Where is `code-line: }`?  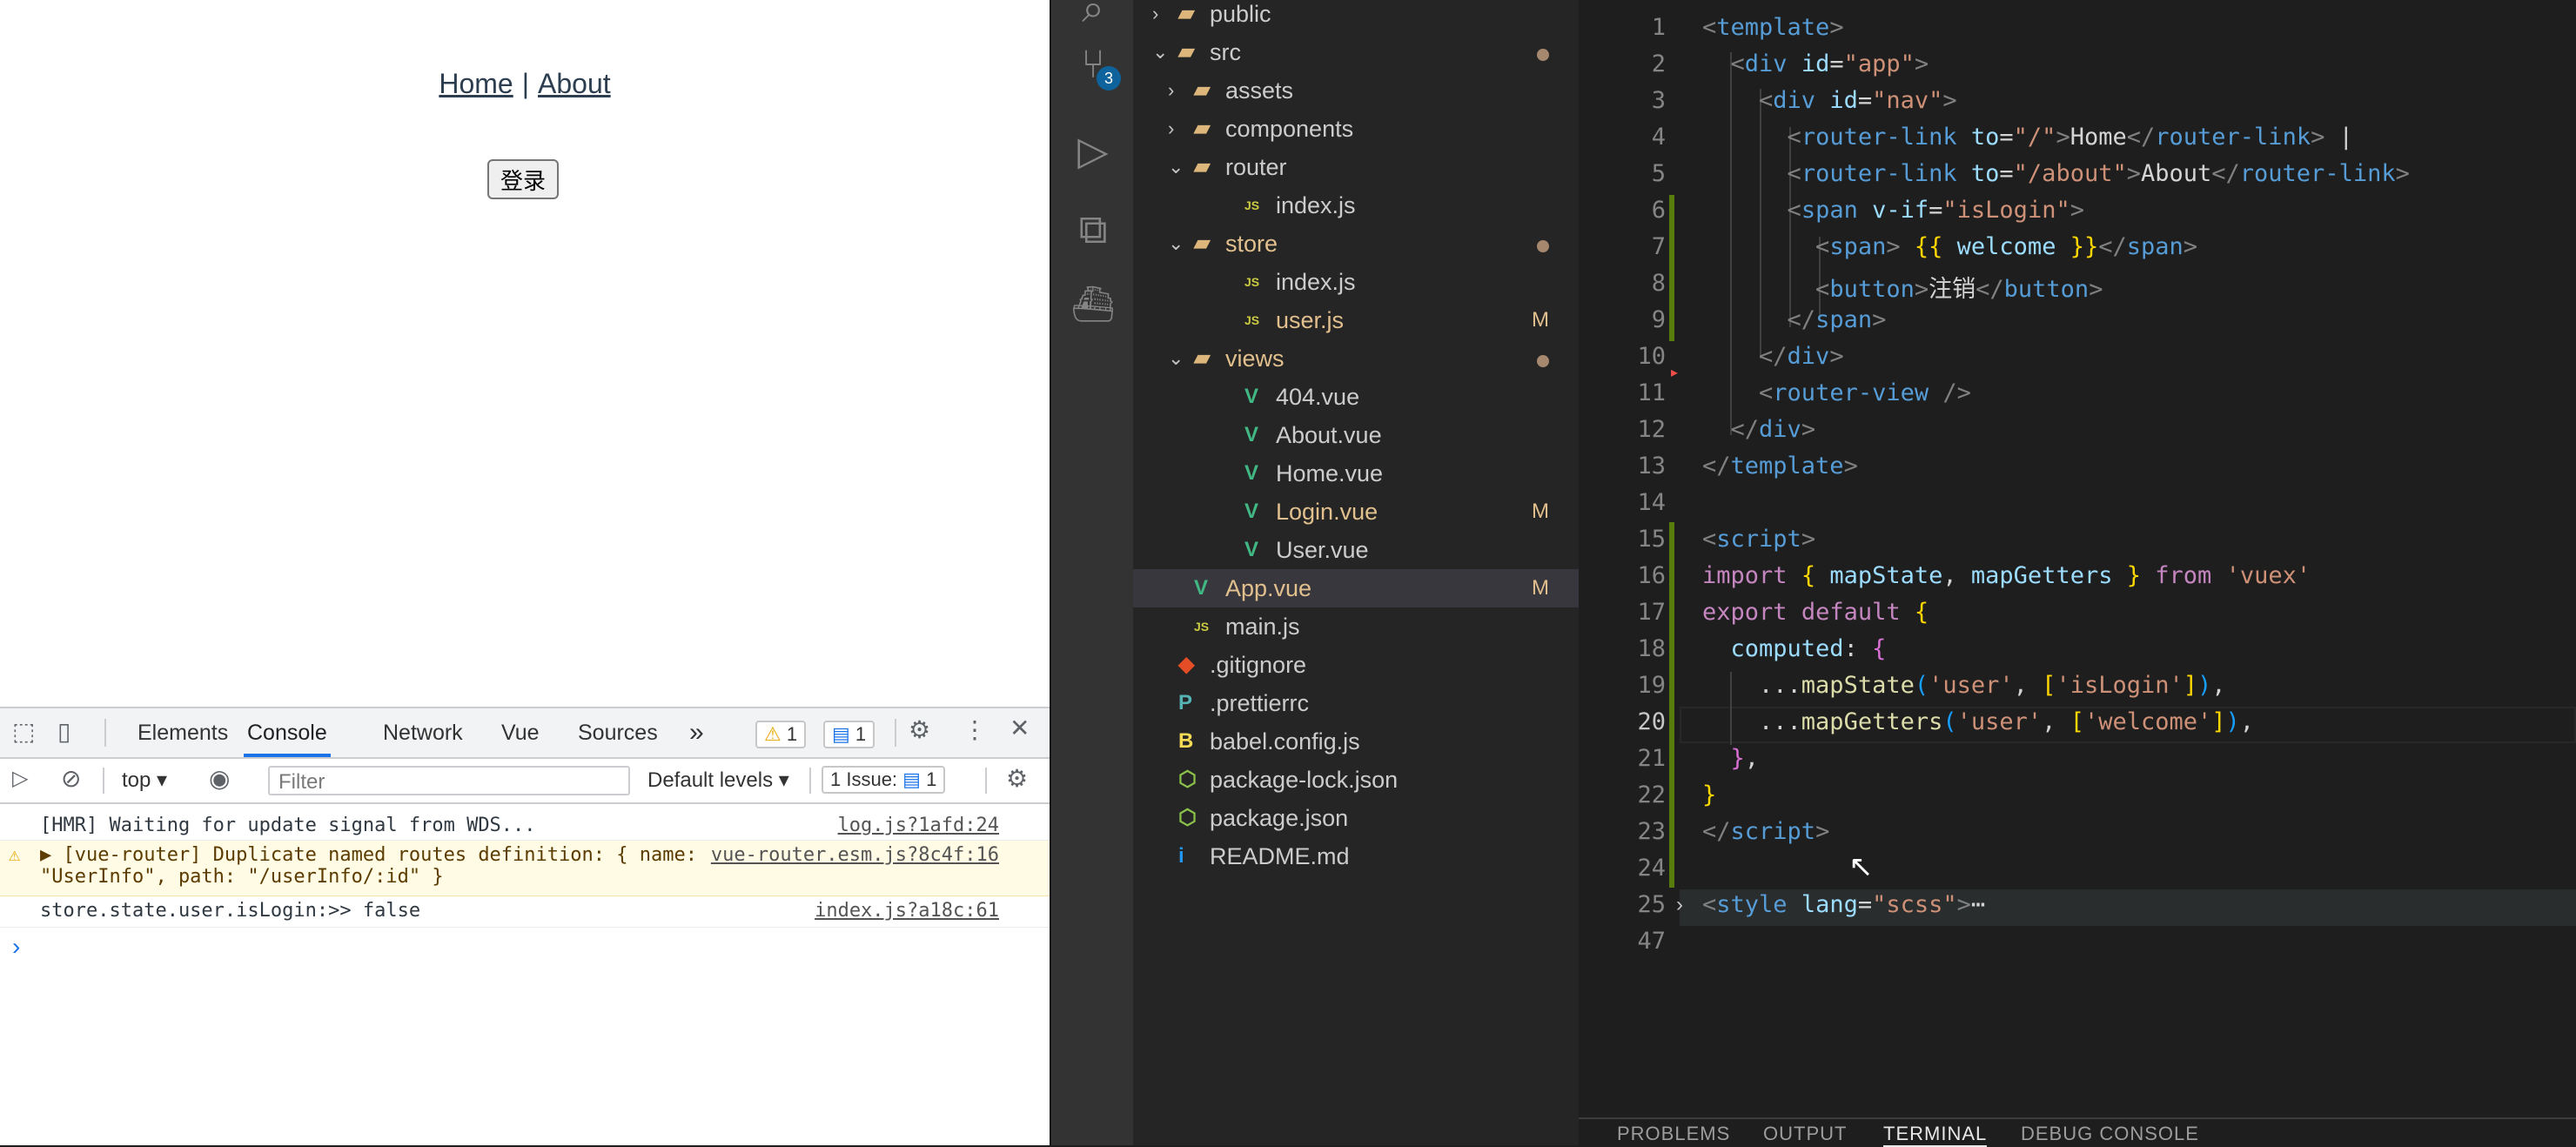 code-line: } is located at coordinates (1709, 794).